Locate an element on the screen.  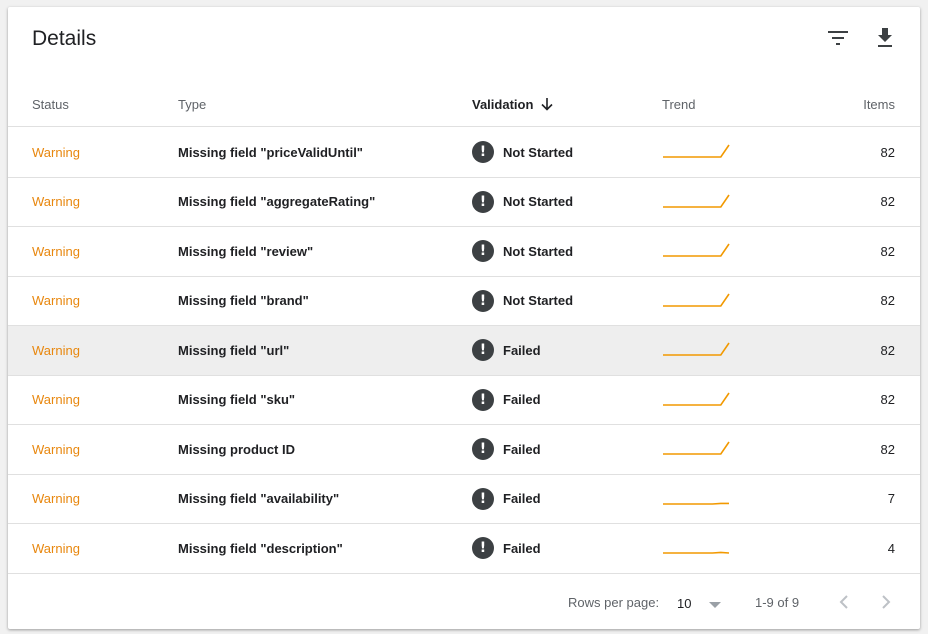
items-count: 7 is located at coordinates (891, 499).